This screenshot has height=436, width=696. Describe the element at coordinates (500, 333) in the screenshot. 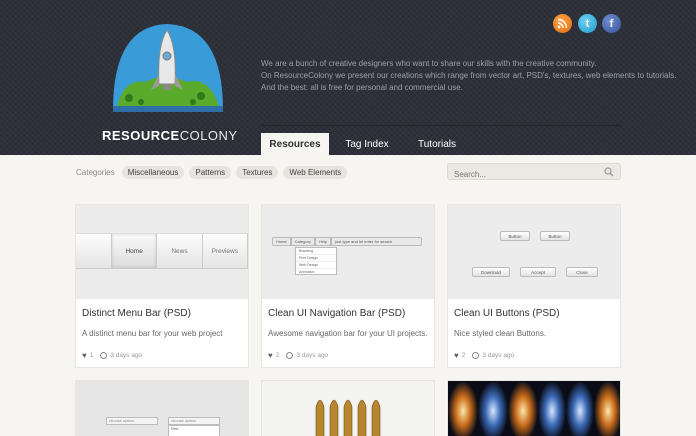

I see `card-description: Nice styled clean Buttons.` at that location.